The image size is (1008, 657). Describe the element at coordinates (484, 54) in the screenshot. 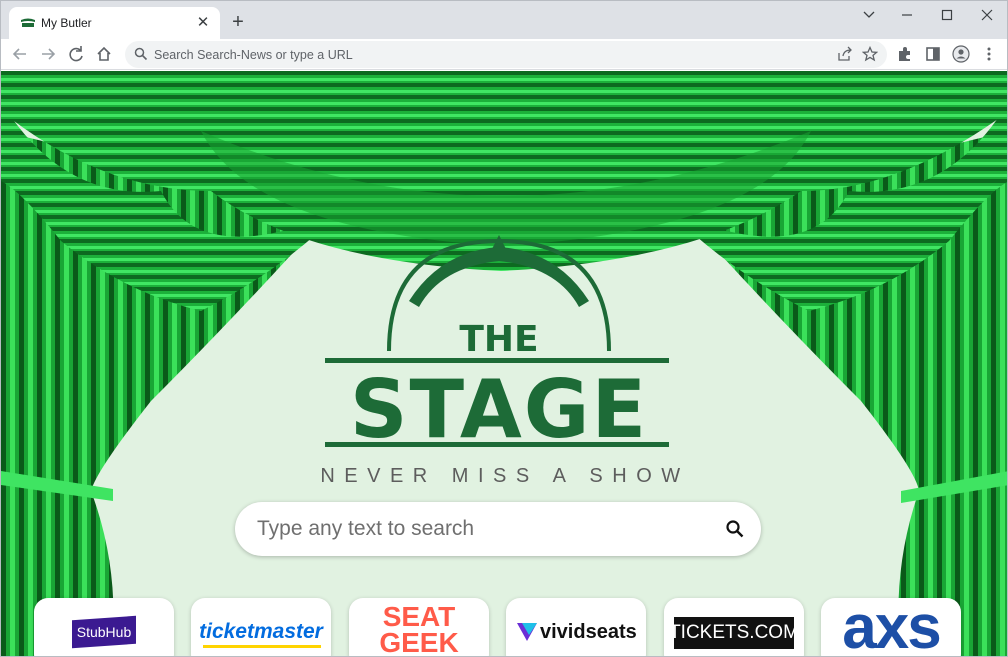

I see `address-input` at that location.